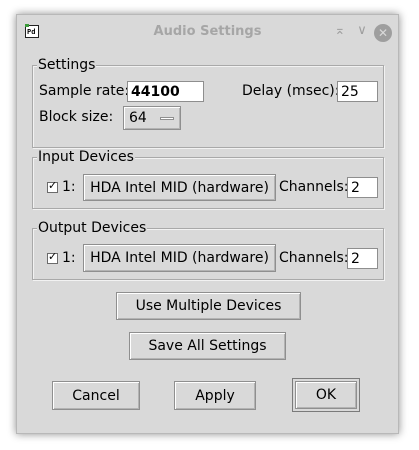 This screenshot has width=419, height=450. What do you see at coordinates (69, 258) in the screenshot?
I see `output-device-1-index: 1:` at bounding box center [69, 258].